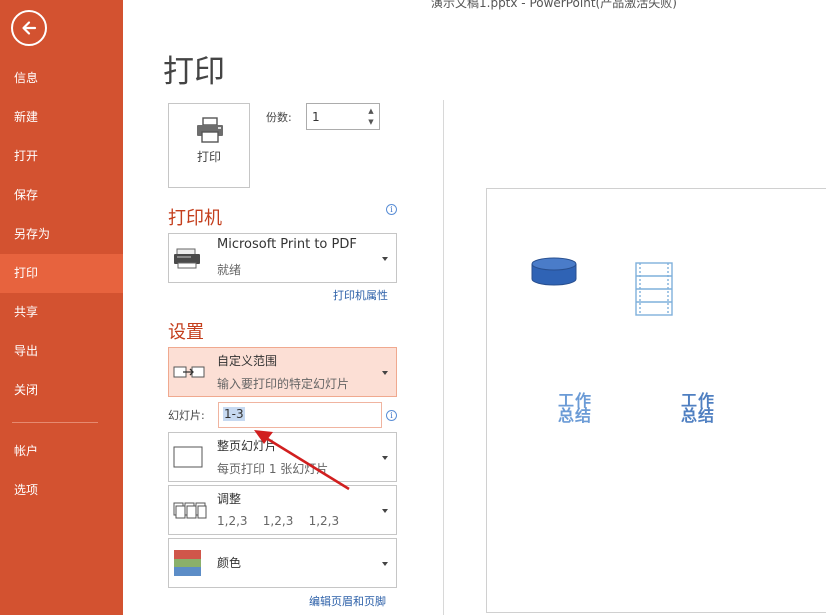  What do you see at coordinates (654, 289) in the screenshot?
I see `shelf-shape` at bounding box center [654, 289].